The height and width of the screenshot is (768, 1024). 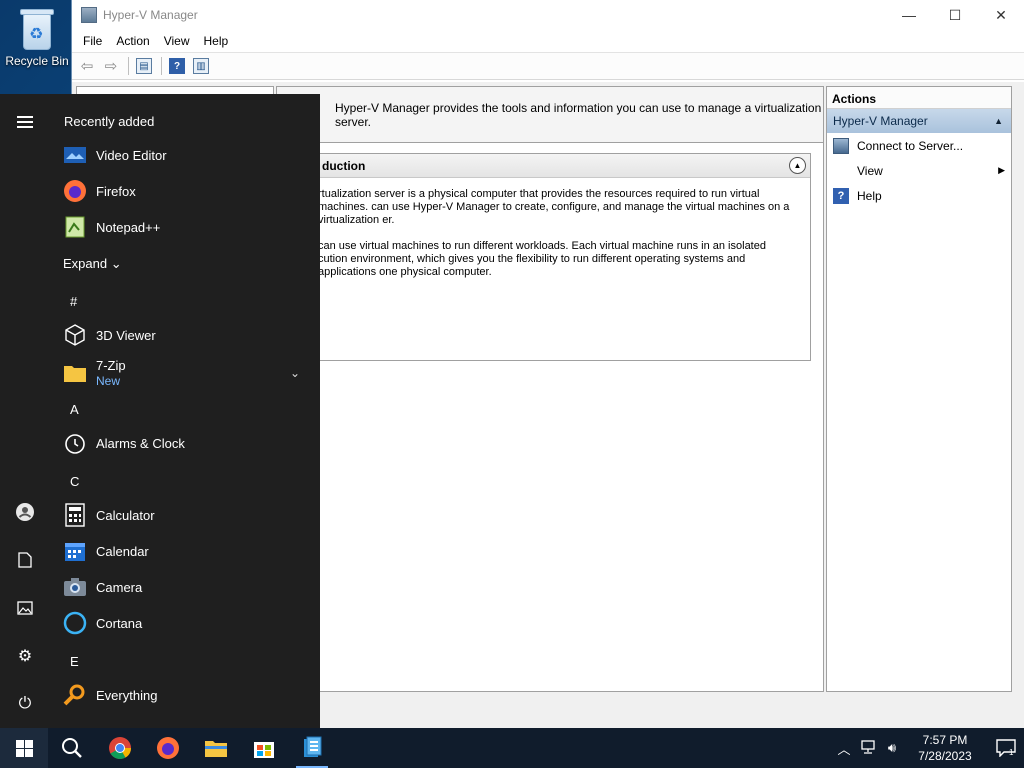 I want to click on user-account-icon, so click(x=25, y=512).